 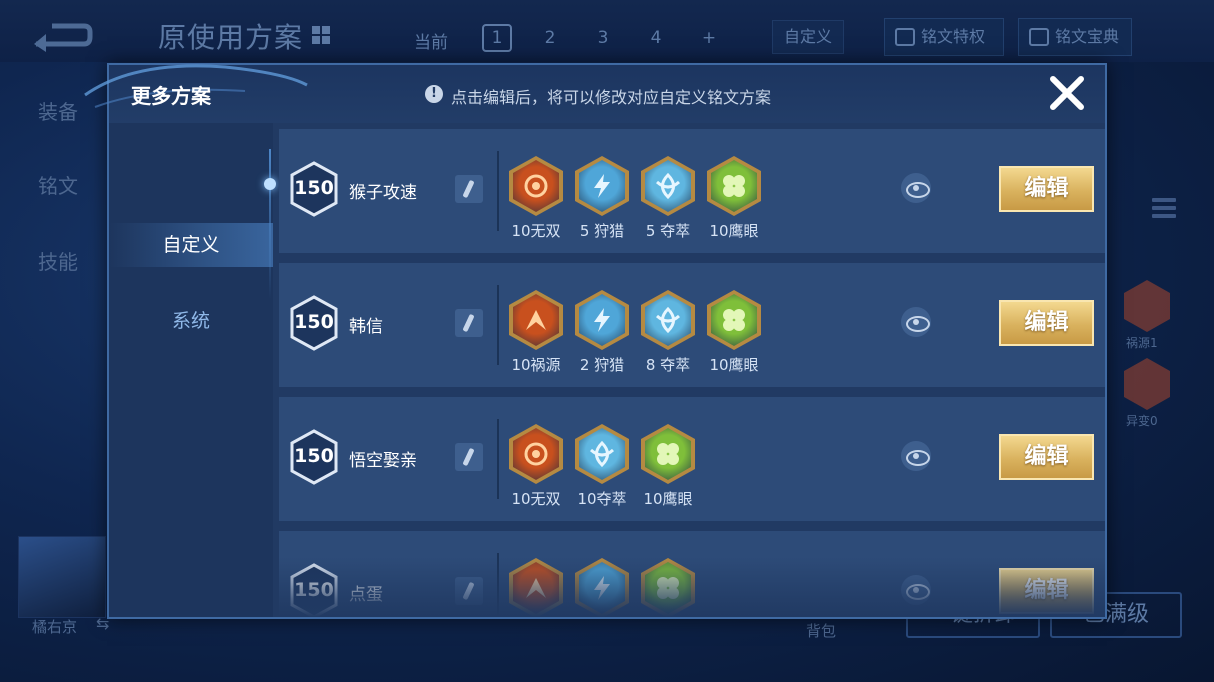 What do you see at coordinates (366, 327) in the screenshot?
I see `plan-name: 韩信` at bounding box center [366, 327].